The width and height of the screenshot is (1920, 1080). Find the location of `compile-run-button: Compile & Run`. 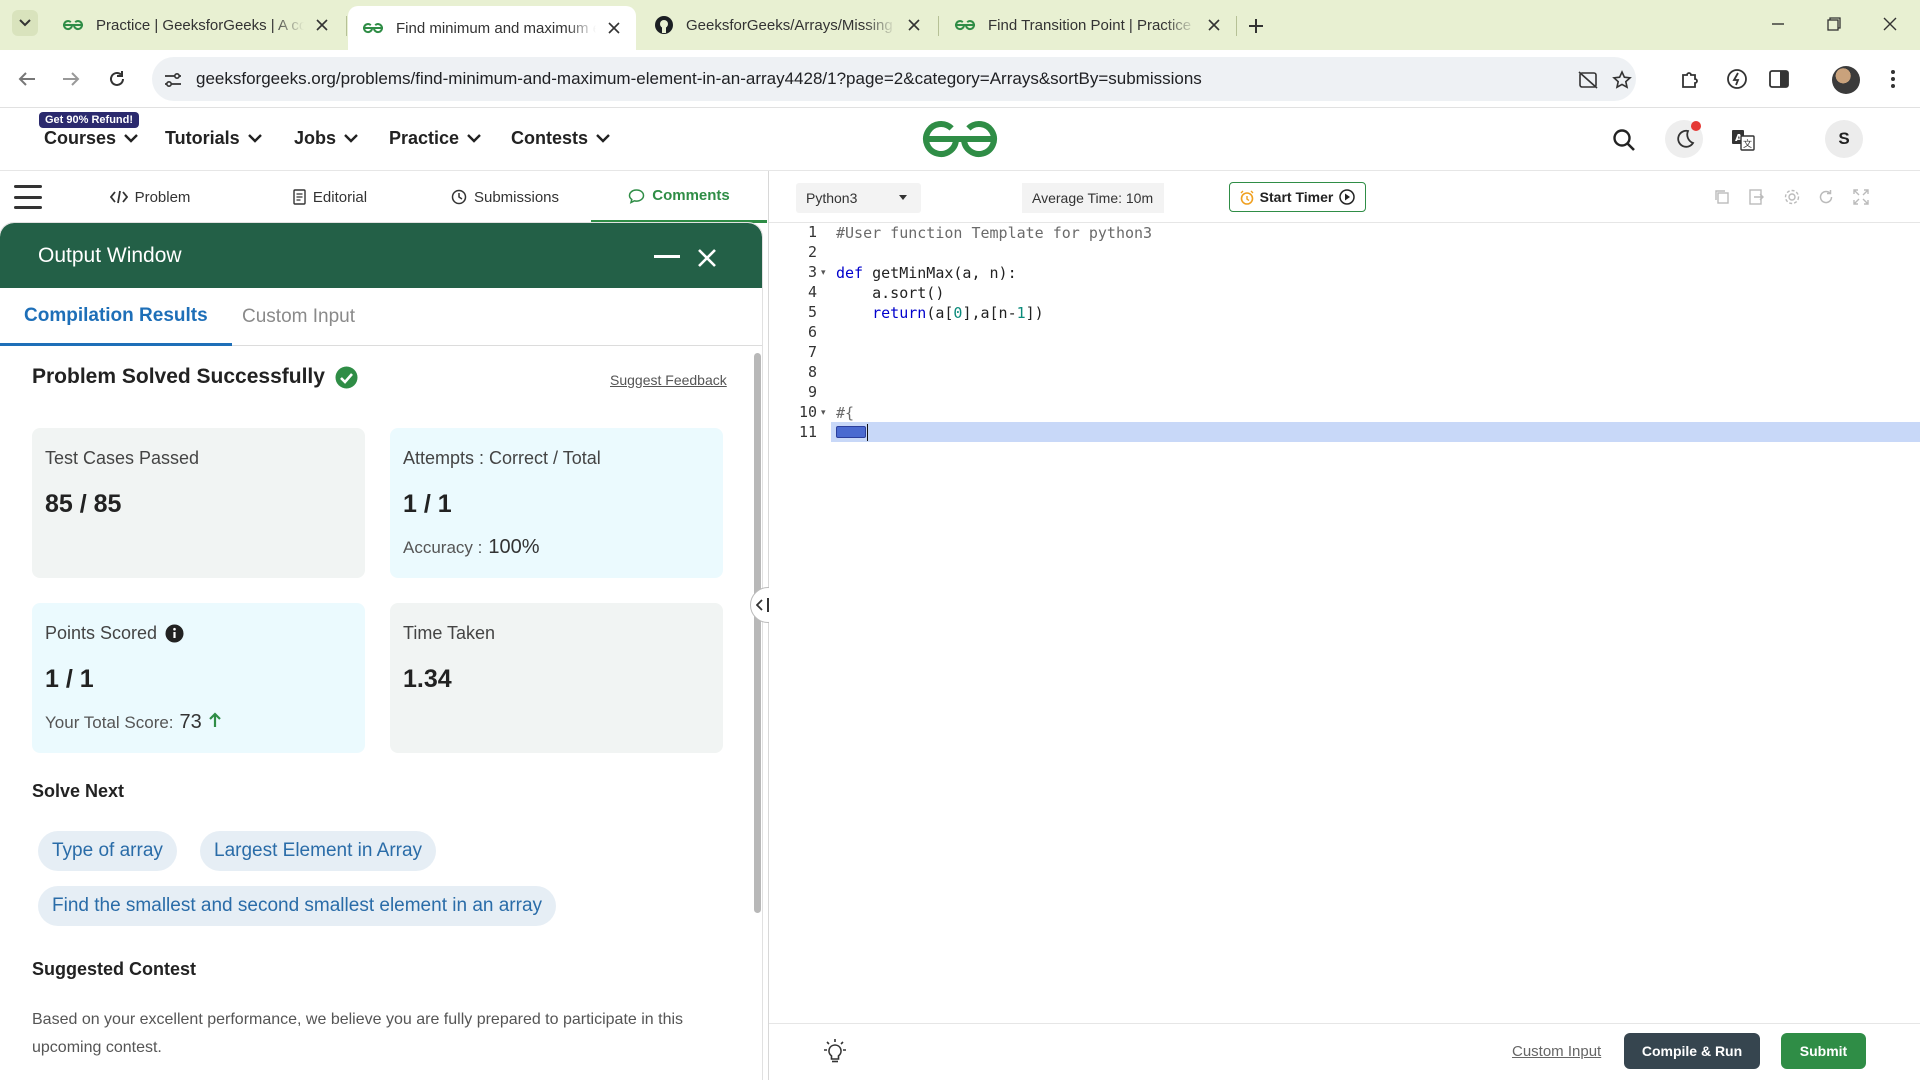

compile-run-button: Compile & Run is located at coordinates (1692, 1051).